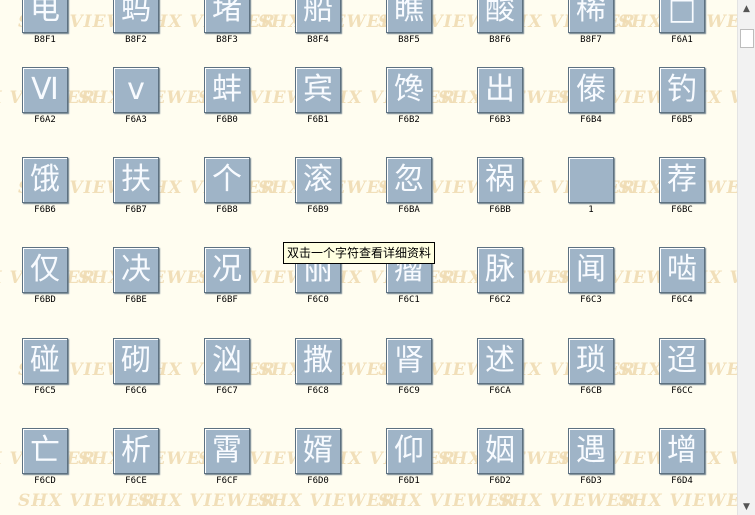 This screenshot has height=515, width=755. I want to click on glyph-tile: 汹, so click(227, 361).